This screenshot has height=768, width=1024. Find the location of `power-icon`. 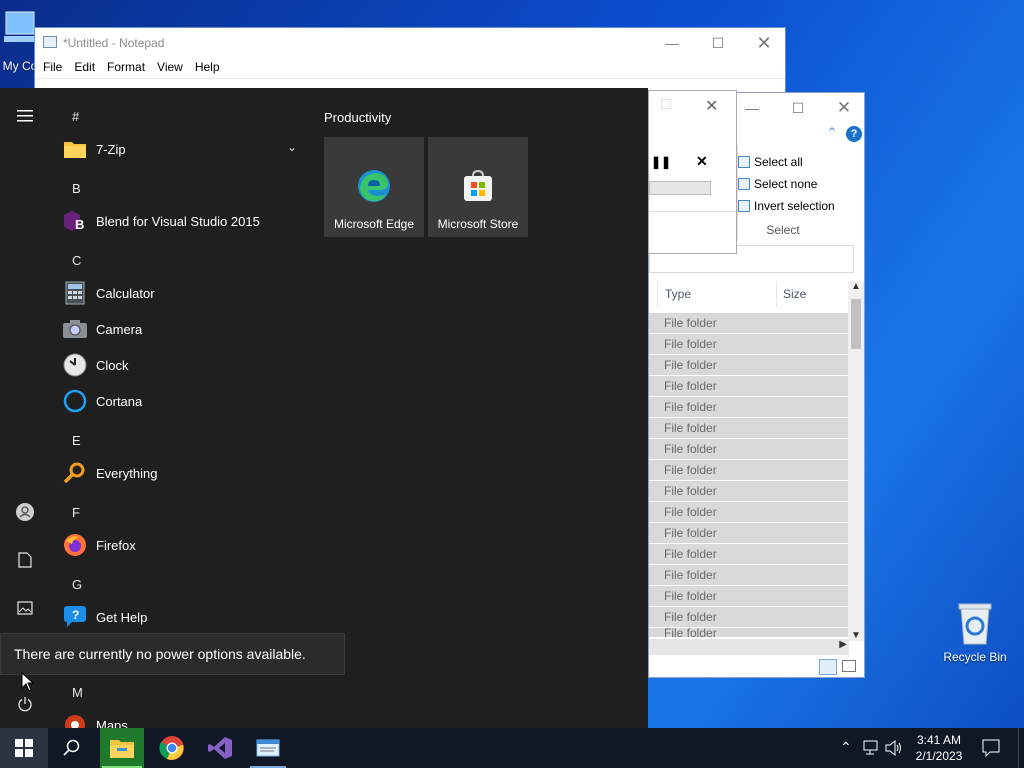

power-icon is located at coordinates (25, 704).